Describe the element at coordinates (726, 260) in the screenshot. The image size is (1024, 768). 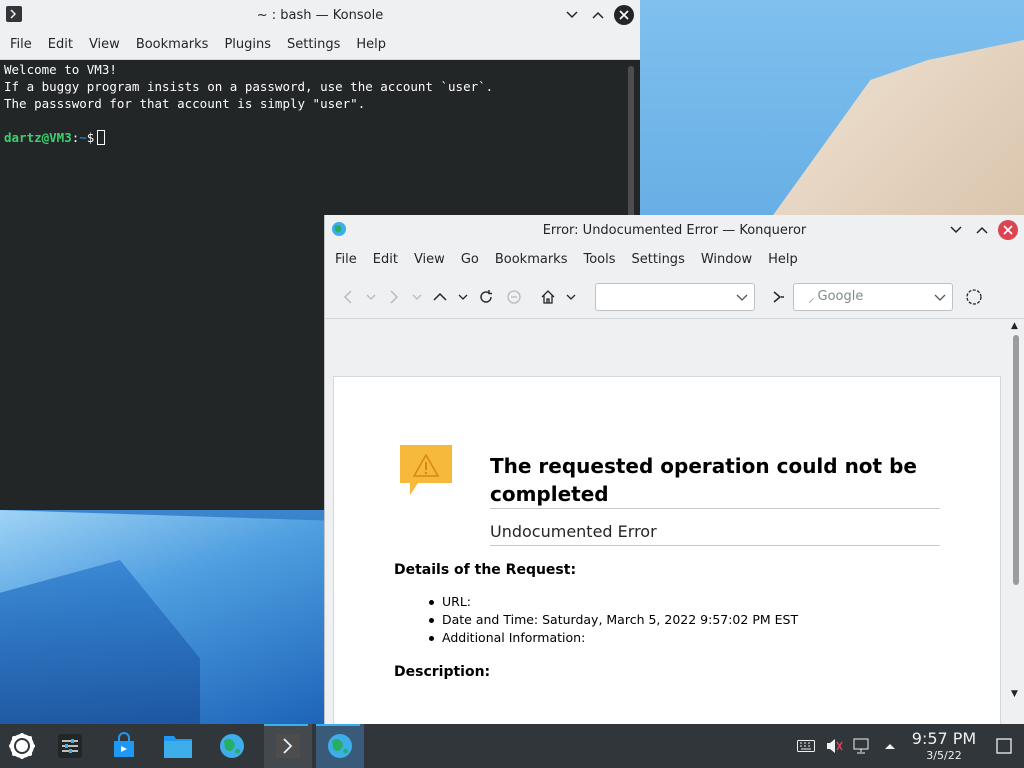
I see `menu-window: Window` at that location.